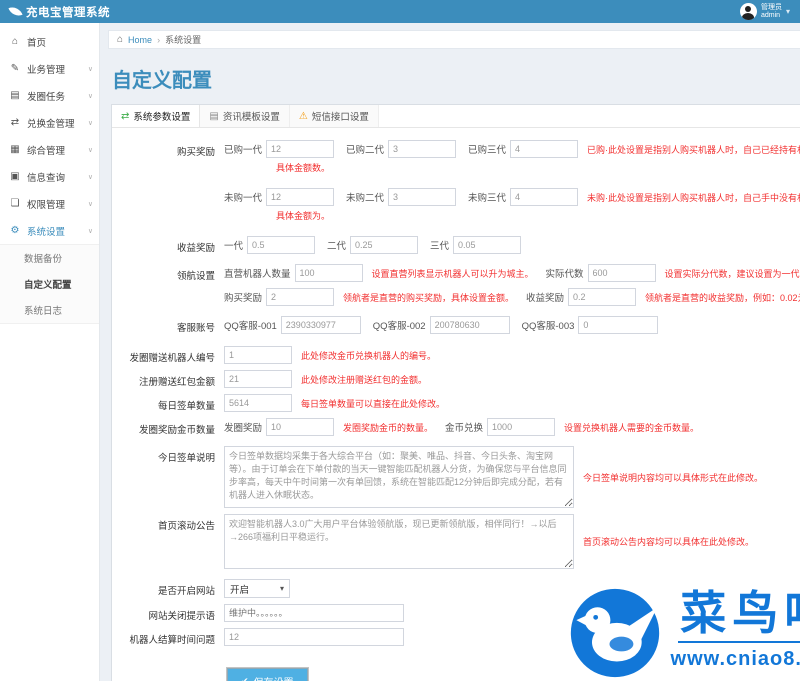 This screenshot has height=681, width=800. What do you see at coordinates (195, 328) in the screenshot?
I see `field-label: 客服账号` at bounding box center [195, 328].